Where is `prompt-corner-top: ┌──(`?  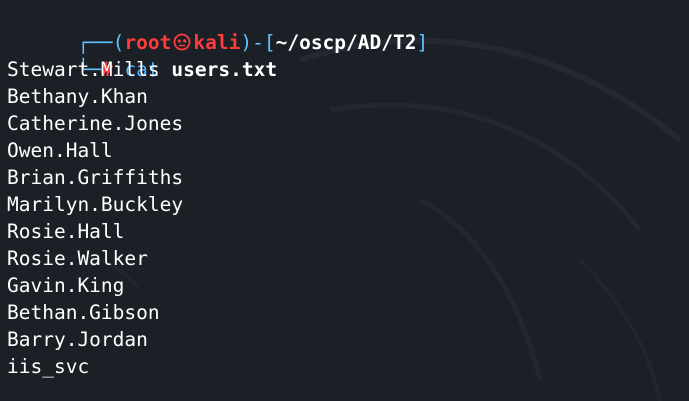
prompt-corner-top: ┌──( is located at coordinates (101, 42).